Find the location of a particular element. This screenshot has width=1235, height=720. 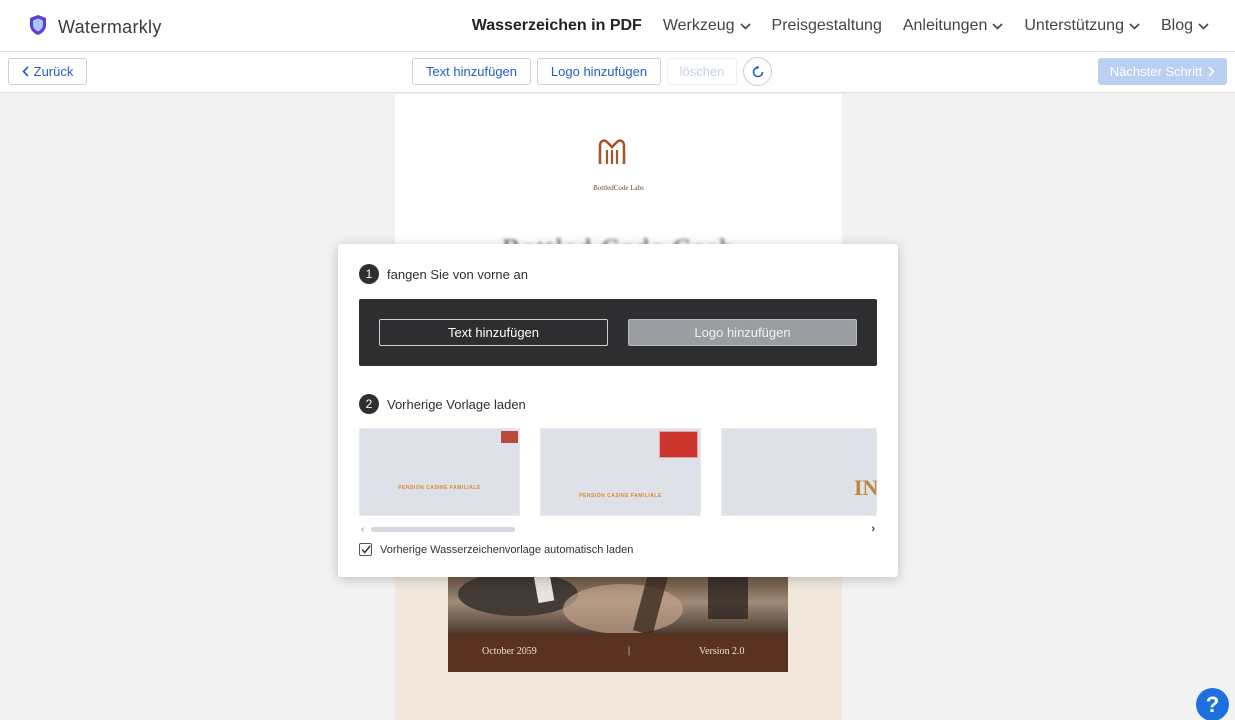

chevron-right-icon: › is located at coordinates (873, 529).